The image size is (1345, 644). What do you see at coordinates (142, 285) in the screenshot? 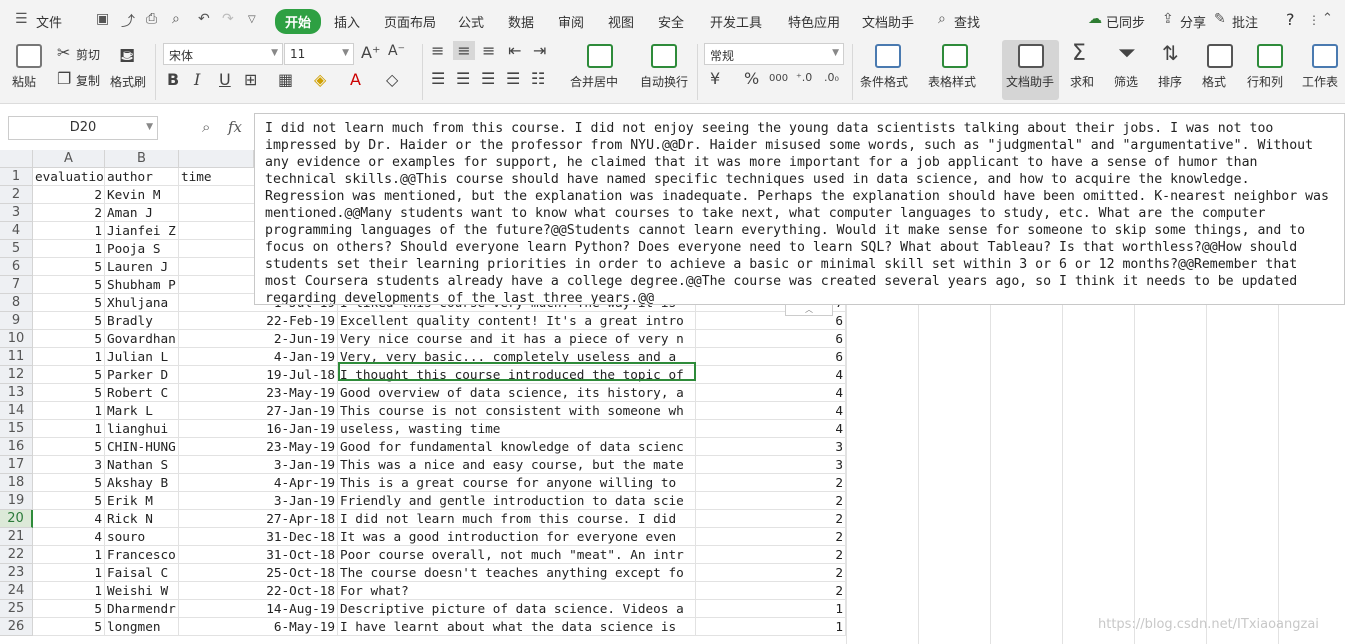
I see `cell-b: Shubham P` at bounding box center [142, 285].